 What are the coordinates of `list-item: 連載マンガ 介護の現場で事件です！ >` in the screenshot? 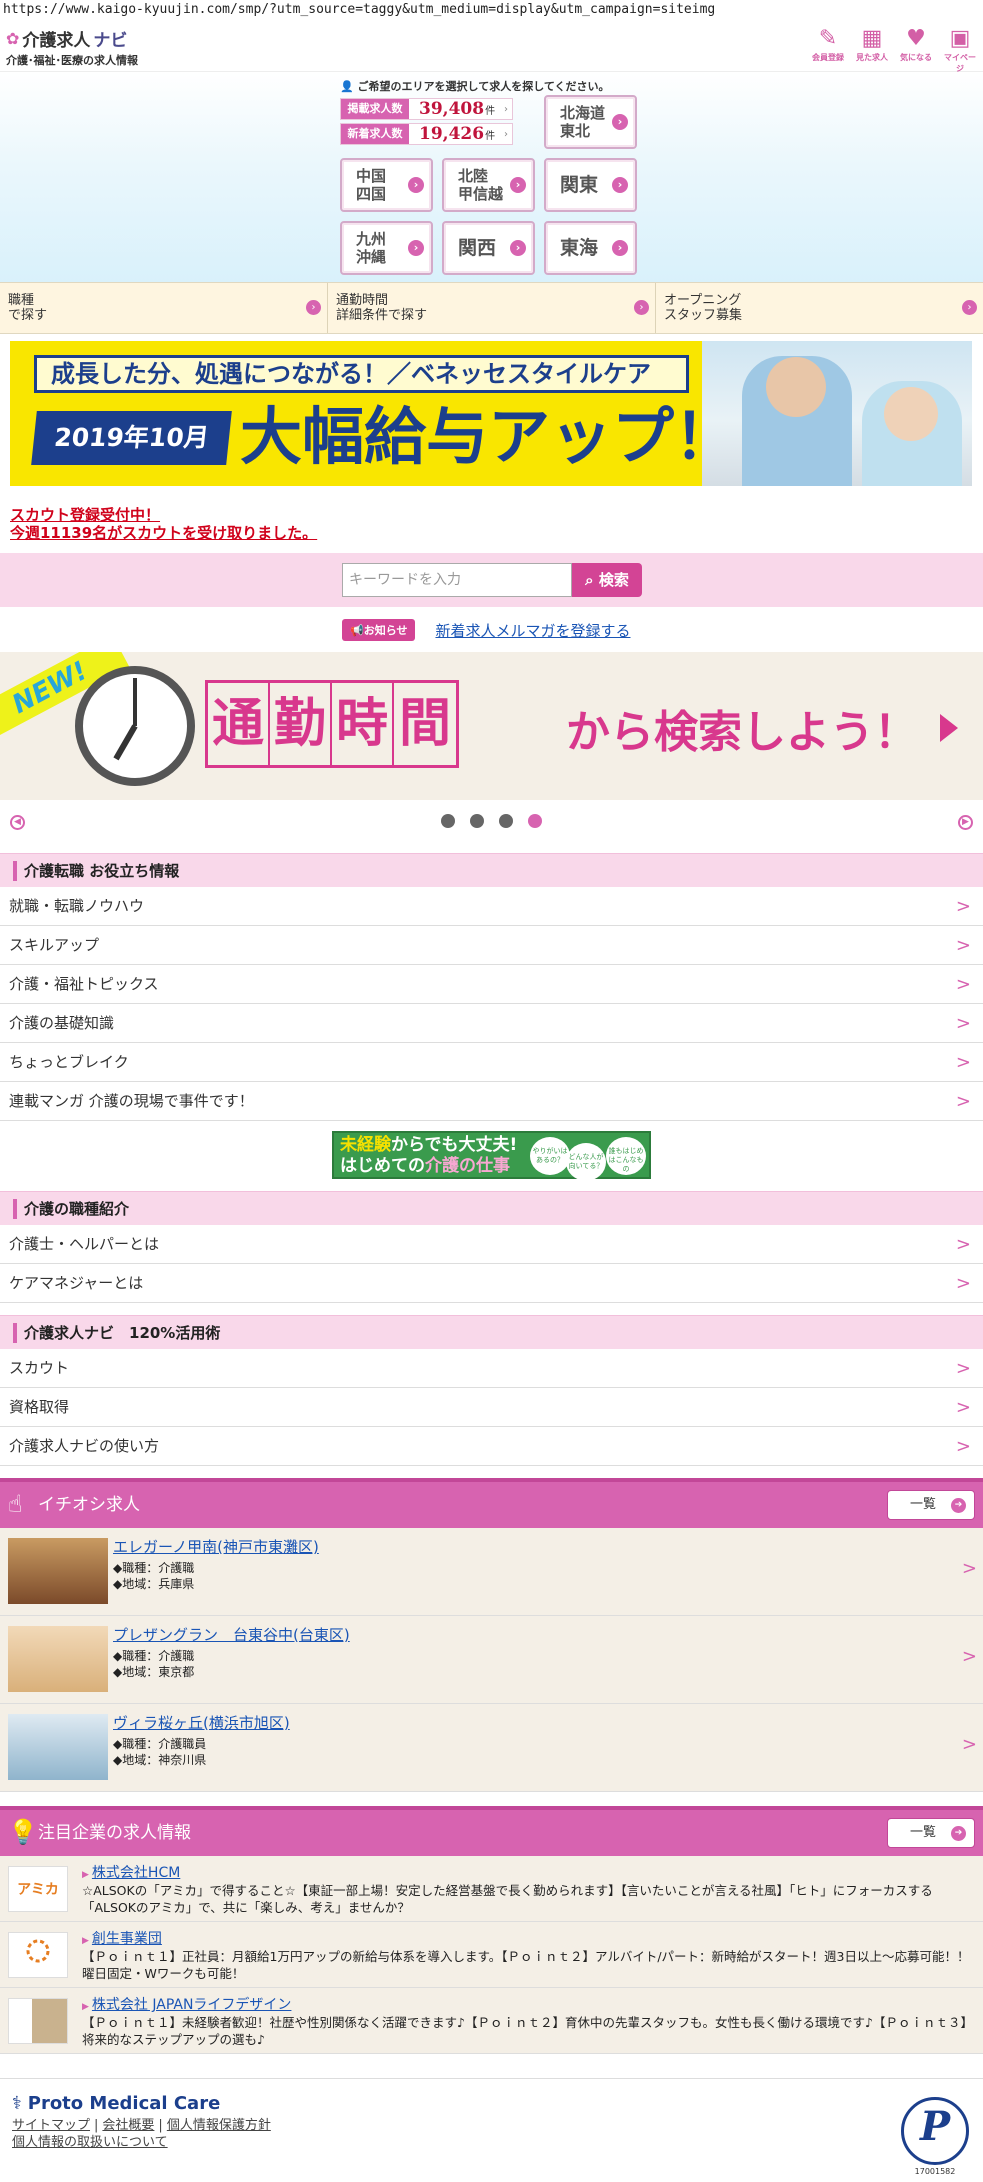 It's located at (491, 1101).